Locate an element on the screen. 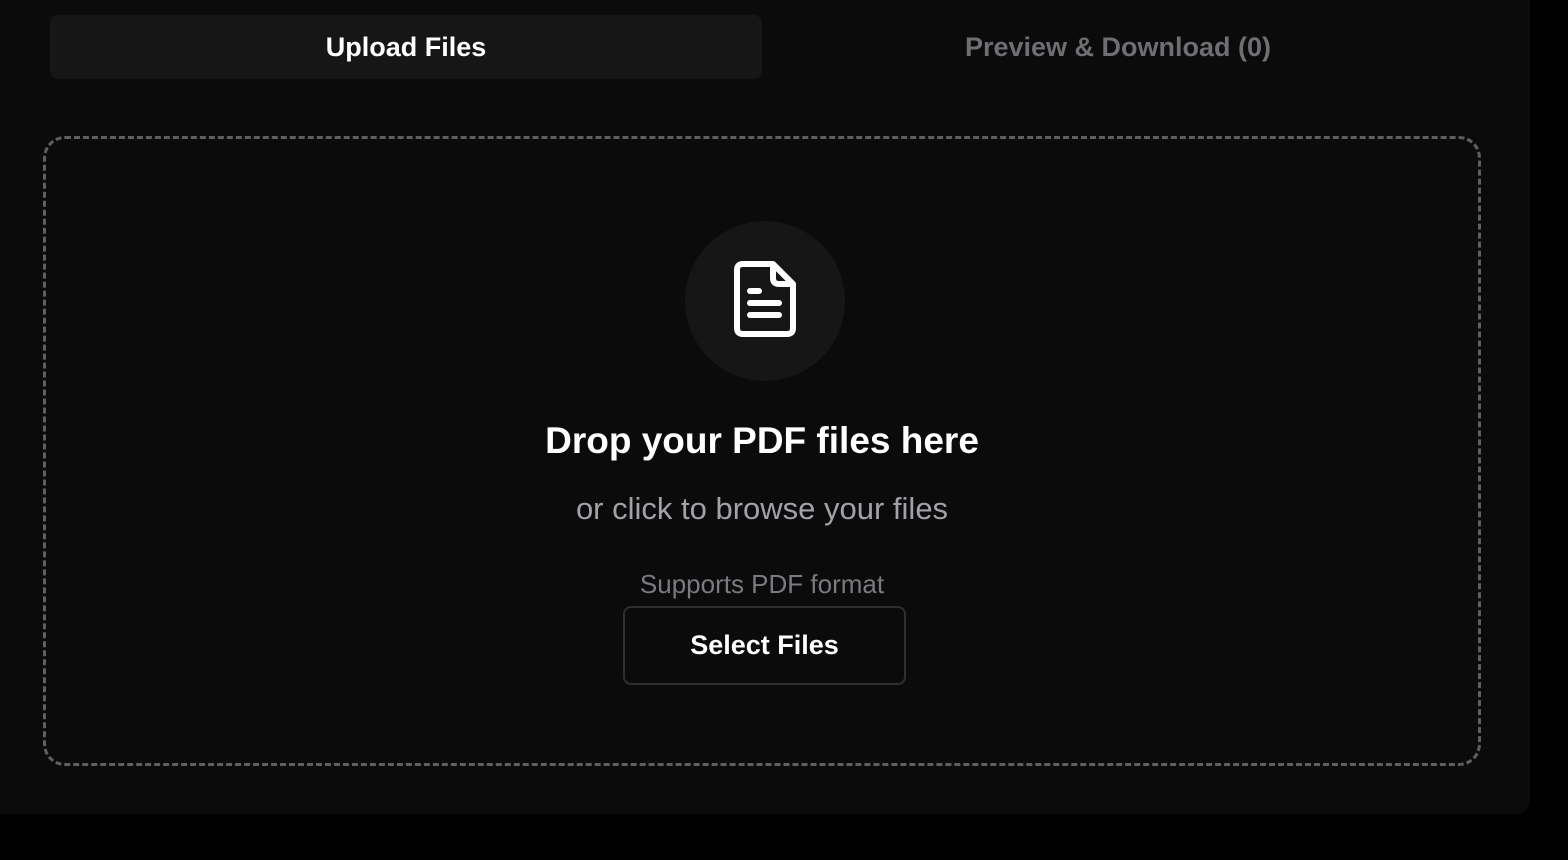 The width and height of the screenshot is (1568, 860). dropzone-heading: Drop your PDF files here is located at coordinates (762, 440).